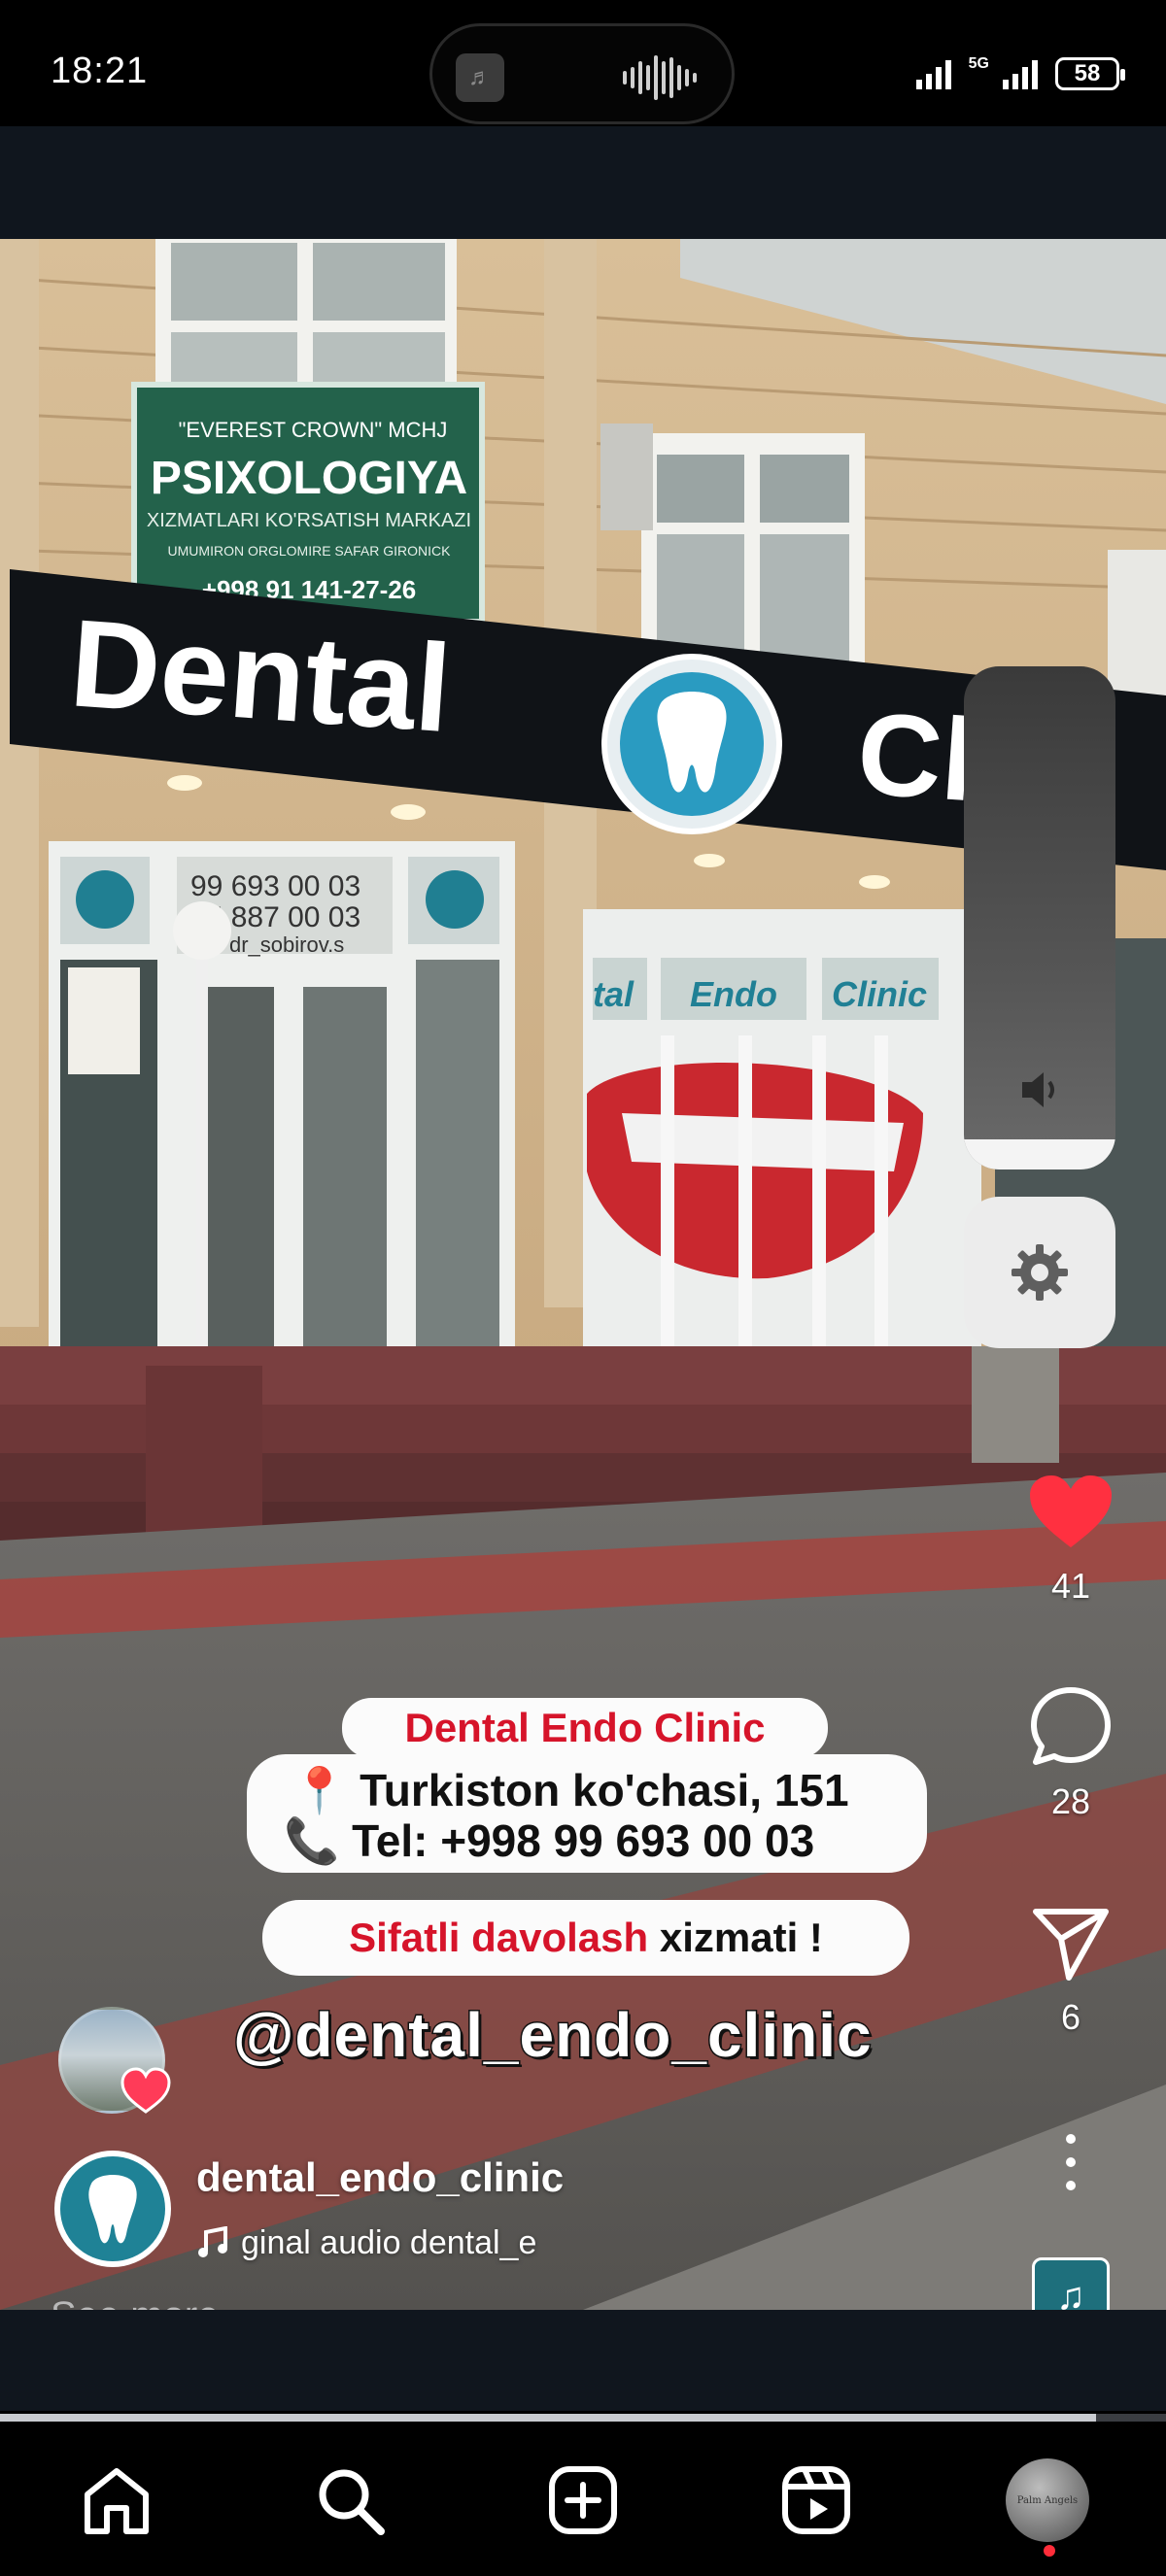 This screenshot has width=1166, height=2576. I want to click on nav-search, so click(349, 2500).